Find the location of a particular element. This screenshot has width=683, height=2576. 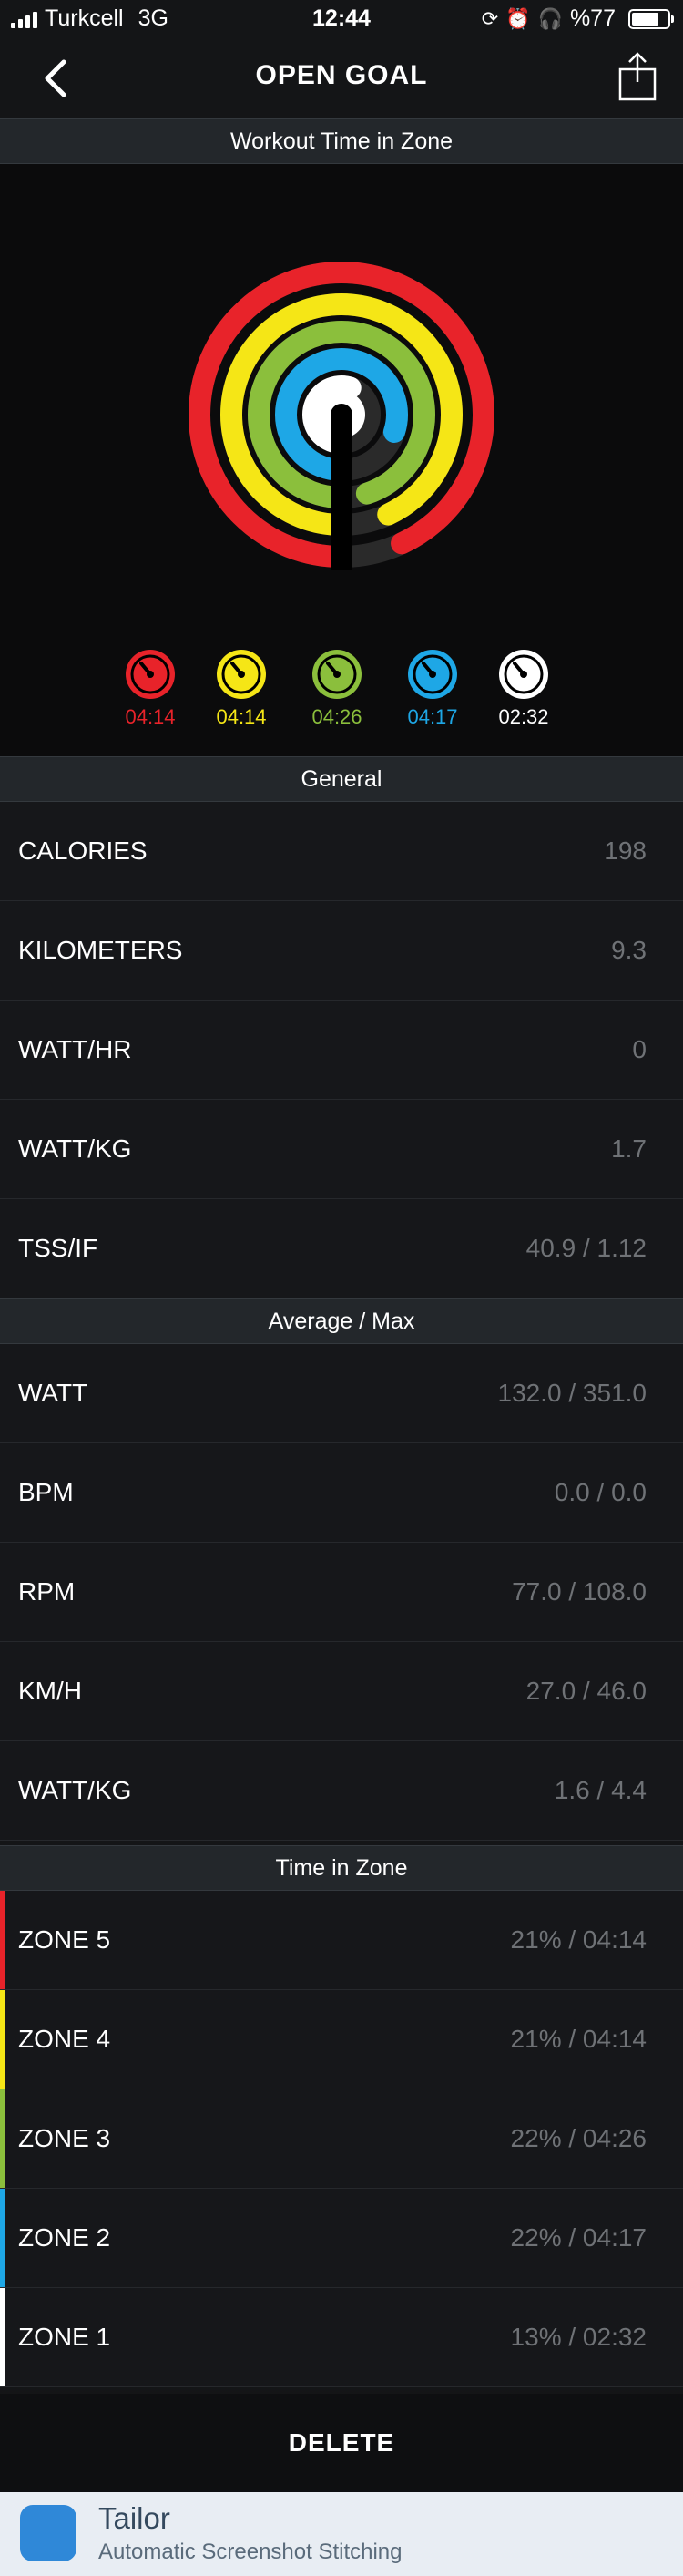

zone-value: 22% / 04:26 is located at coordinates (578, 2138).